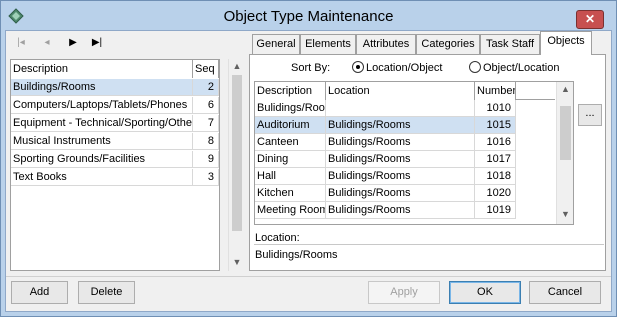  Describe the element at coordinates (495, 108) in the screenshot. I see `cell-number: 1010` at that location.